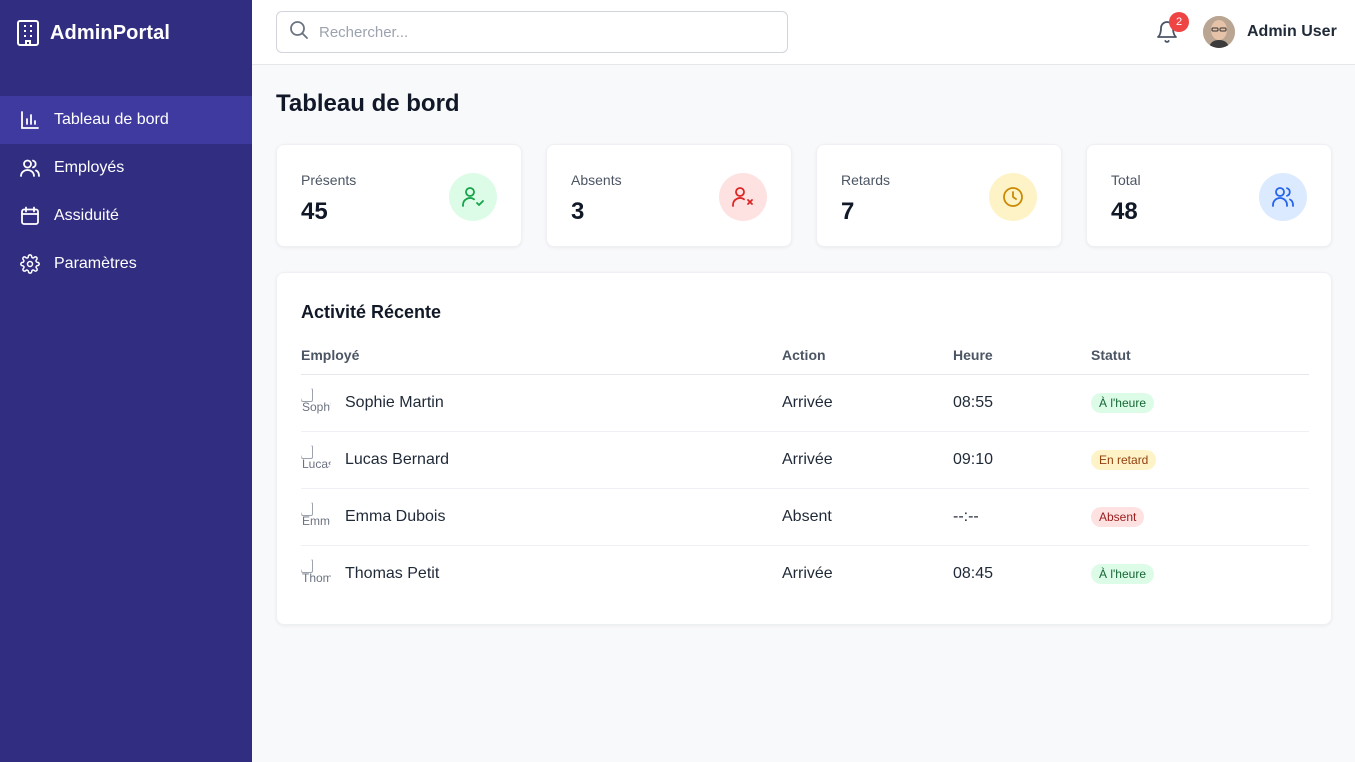  What do you see at coordinates (394, 402) in the screenshot?
I see `employee-name: Sophie Martin` at bounding box center [394, 402].